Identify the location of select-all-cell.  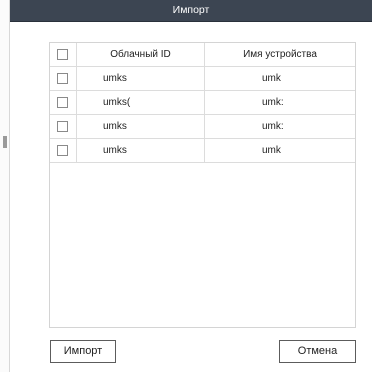
(63, 54).